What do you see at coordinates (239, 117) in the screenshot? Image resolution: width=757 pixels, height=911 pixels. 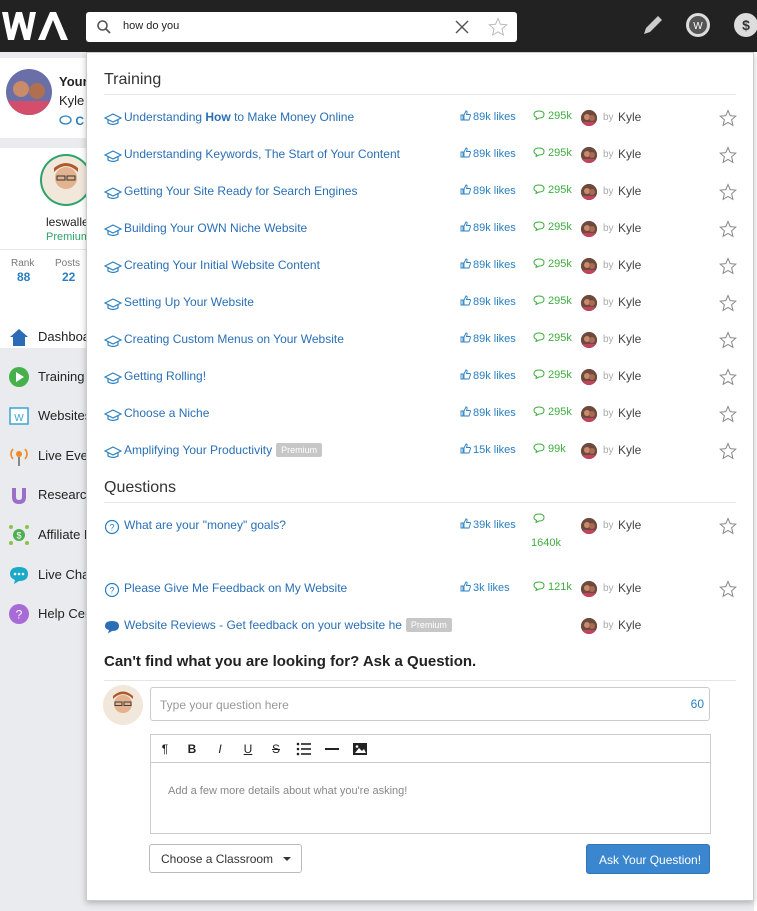 I see `training-result-title: Understanding How to Make Money Online` at bounding box center [239, 117].